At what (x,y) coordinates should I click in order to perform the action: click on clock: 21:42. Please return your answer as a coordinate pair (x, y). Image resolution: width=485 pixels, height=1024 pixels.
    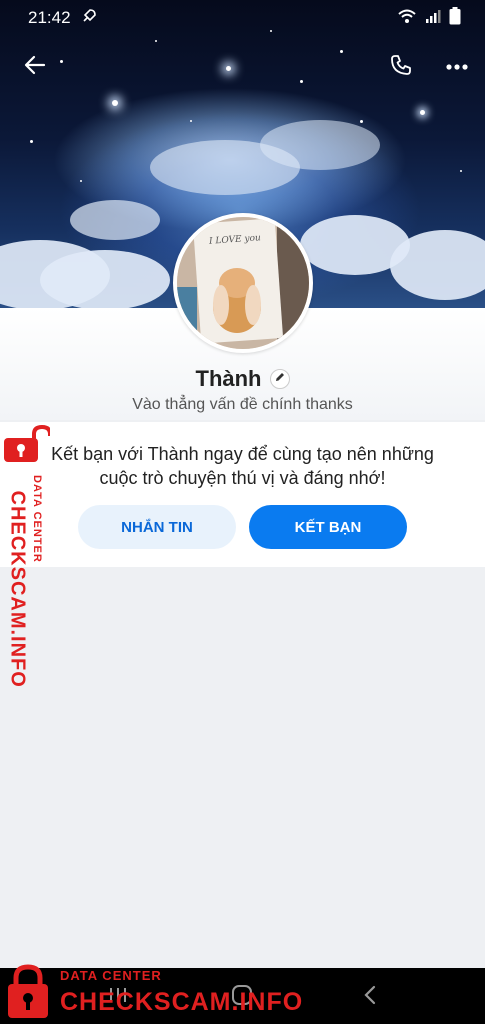
    Looking at the image, I should click on (49, 17).